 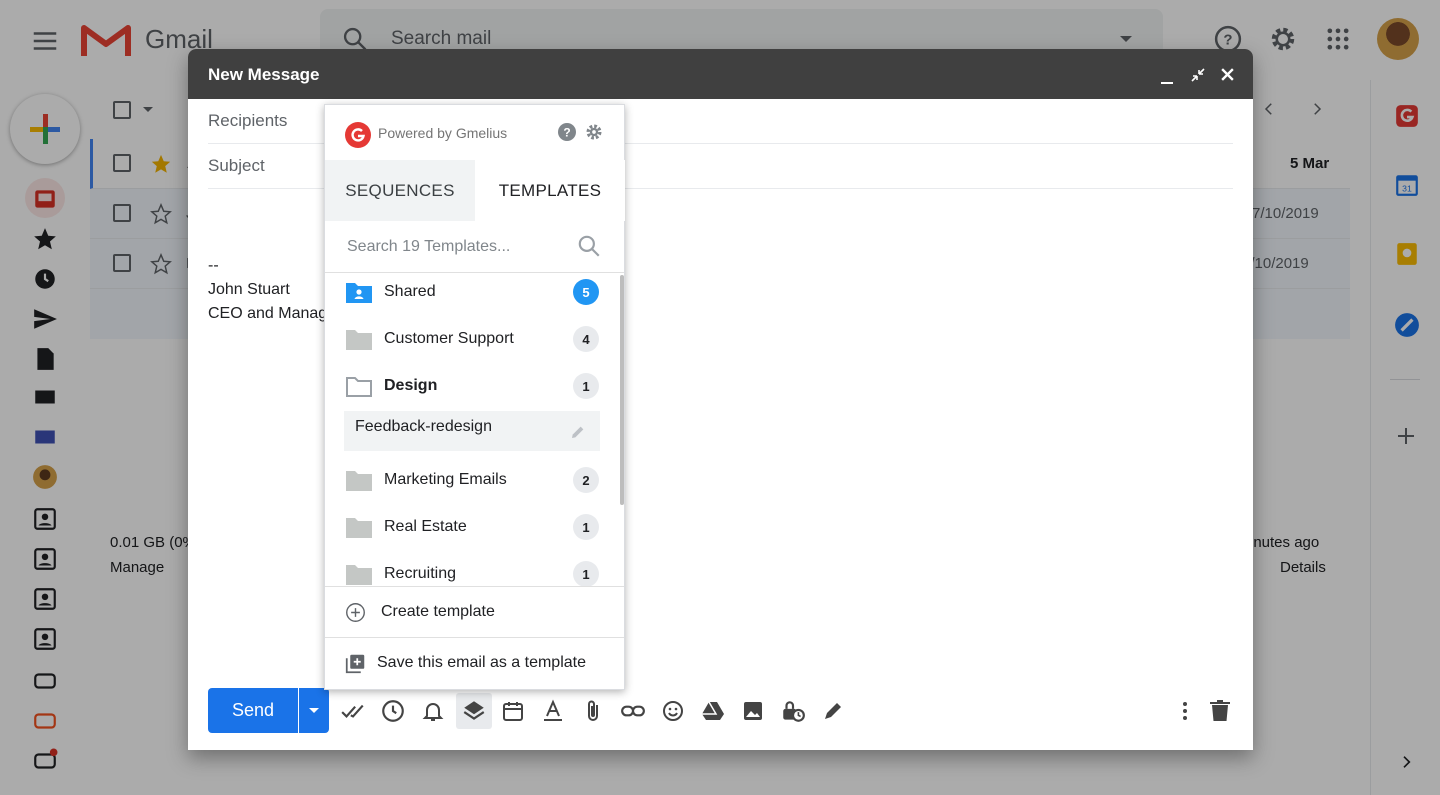 I want to click on recipients-label: Recipients, so click(x=248, y=120).